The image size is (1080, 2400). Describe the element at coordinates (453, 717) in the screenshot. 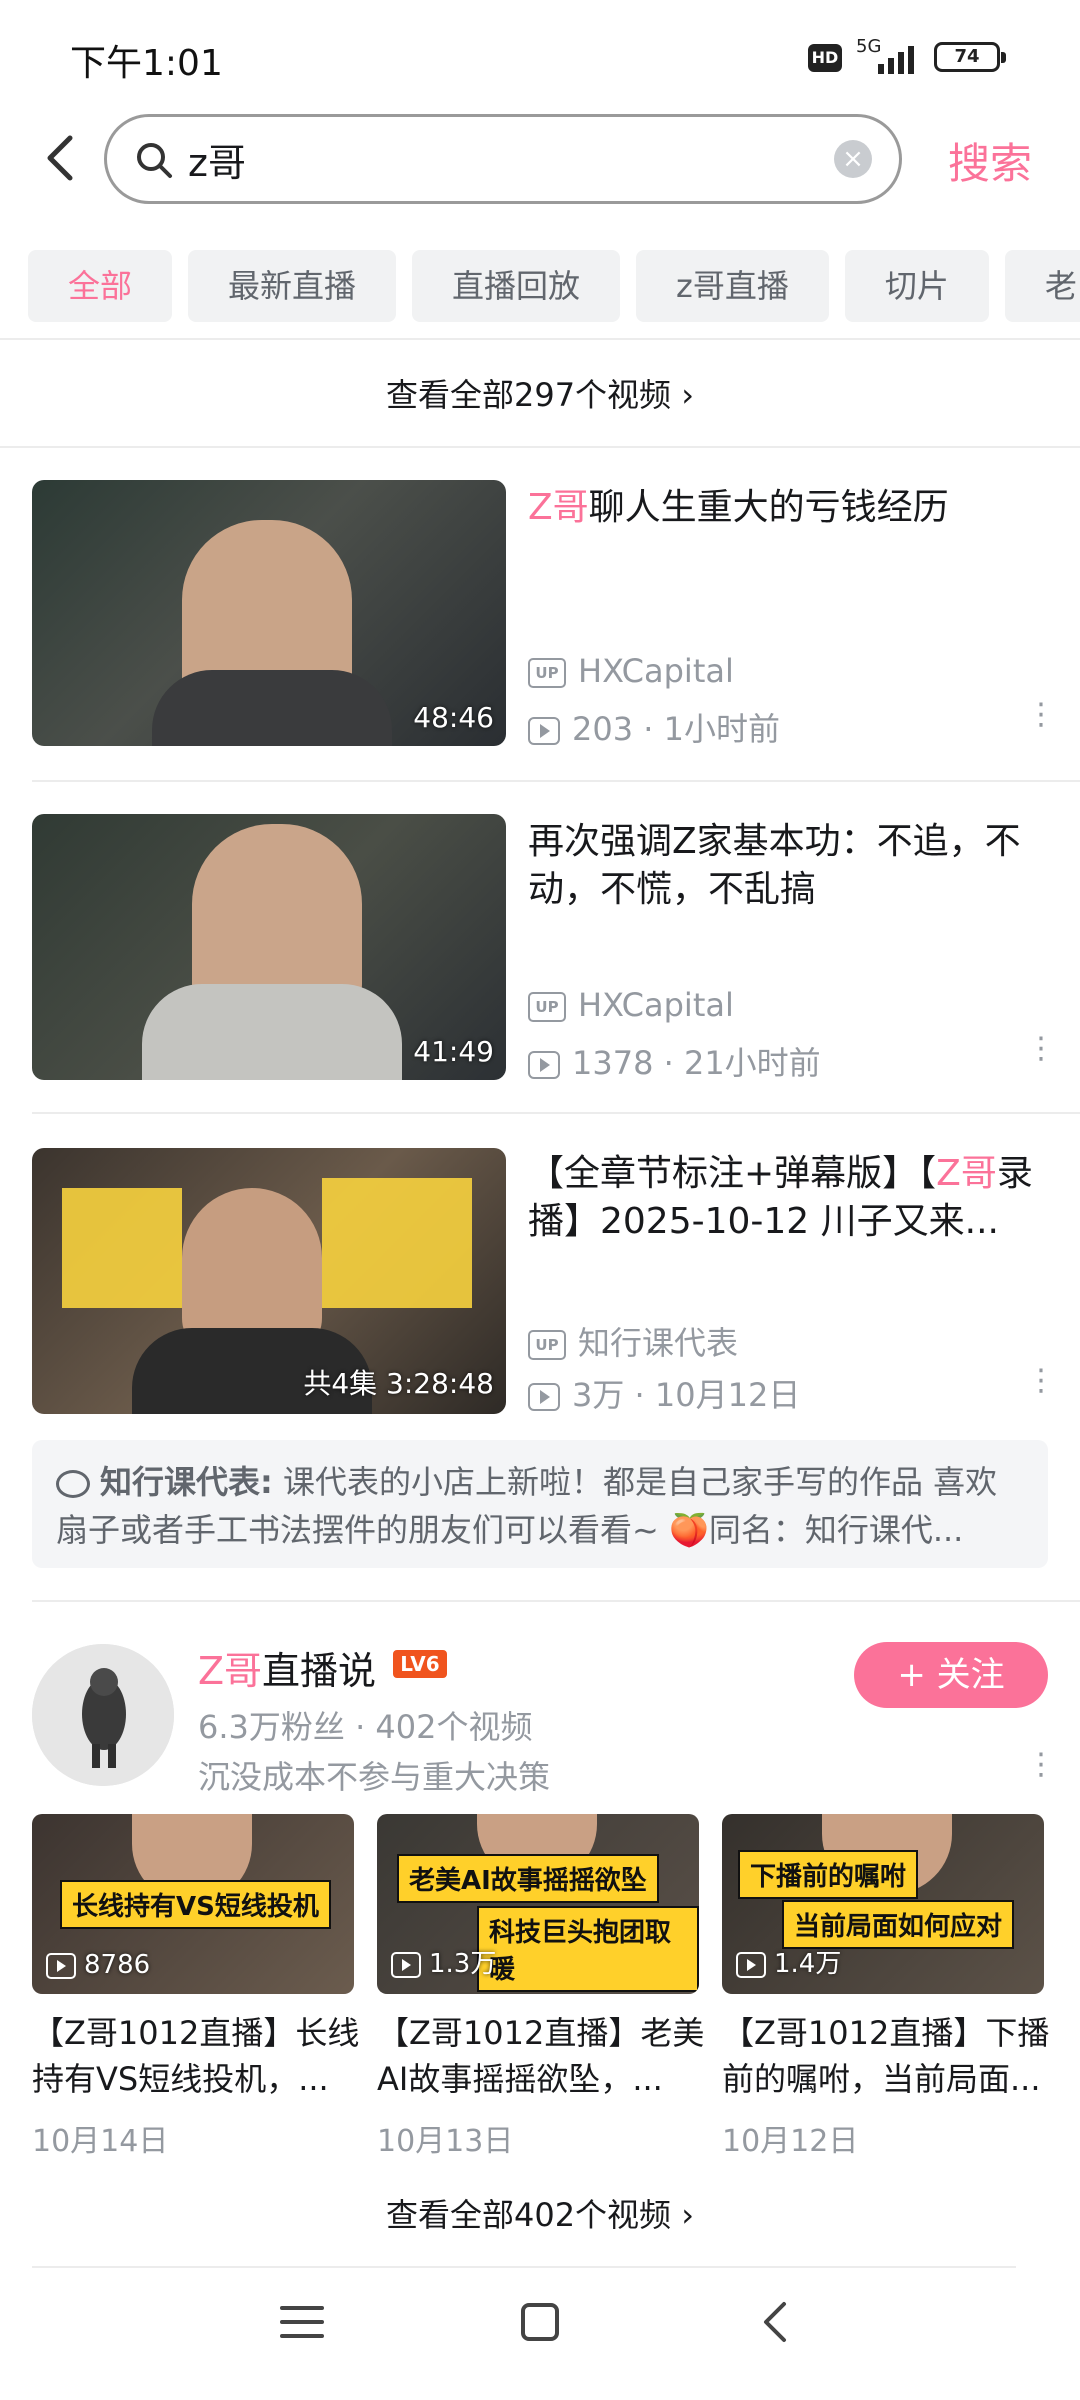

I see `video-duration: 48:46` at that location.